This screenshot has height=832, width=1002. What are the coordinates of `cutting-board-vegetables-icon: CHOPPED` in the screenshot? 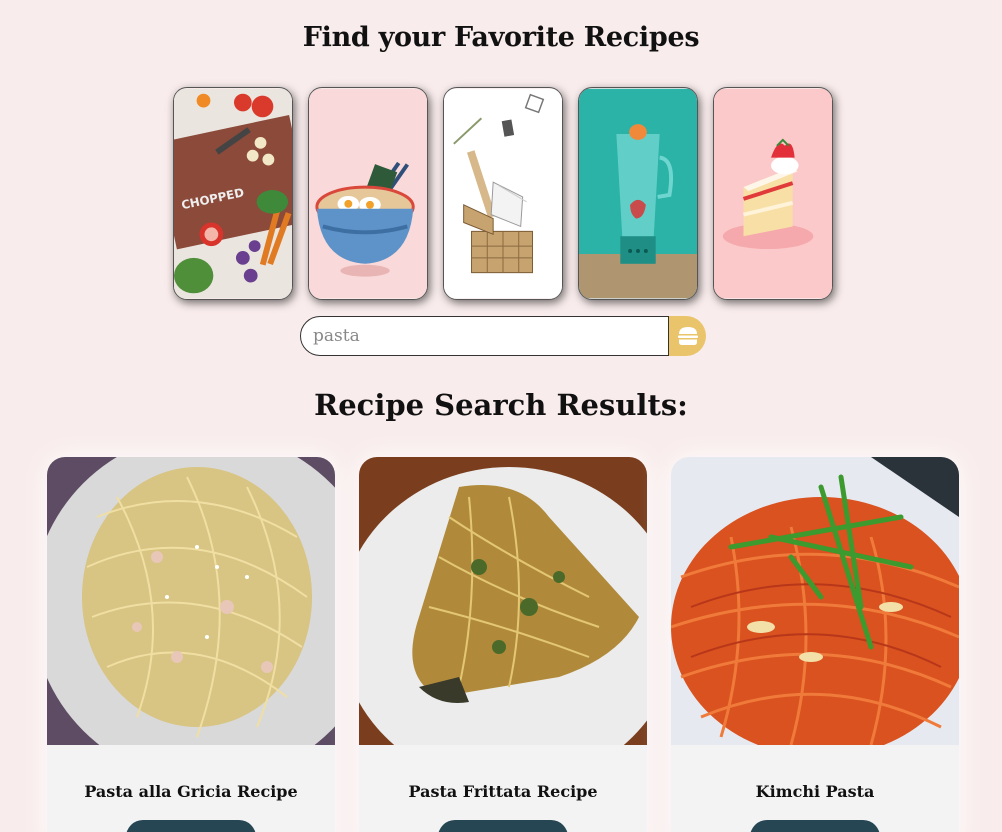 It's located at (233, 193).